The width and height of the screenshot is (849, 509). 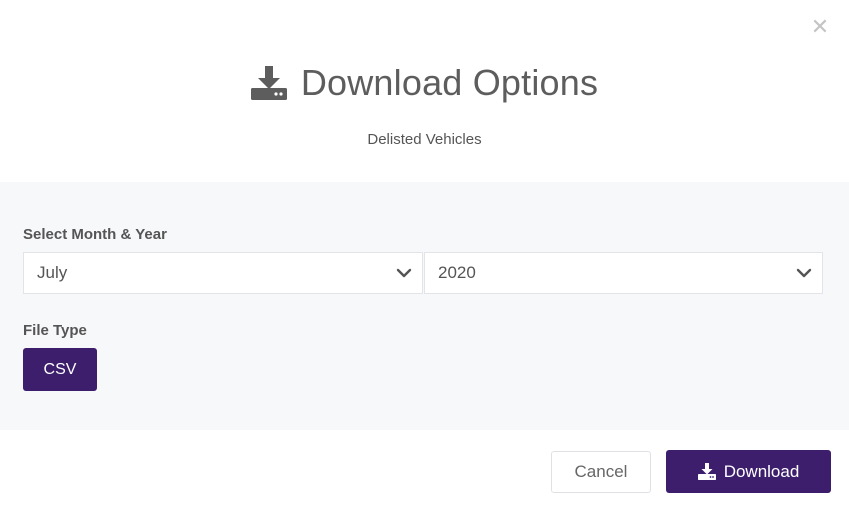 What do you see at coordinates (223, 273) in the screenshot?
I see `month-select: July` at bounding box center [223, 273].